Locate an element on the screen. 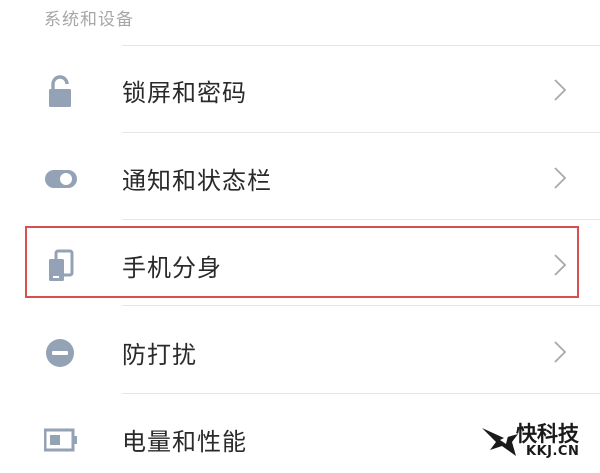 The image size is (600, 473). lock-icon is located at coordinates (61, 91).